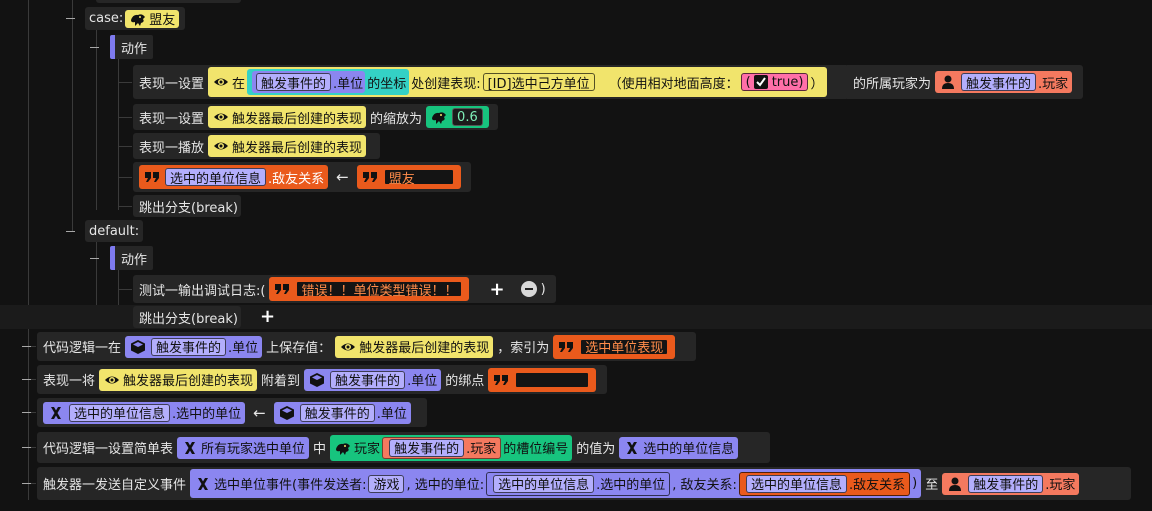 This screenshot has height=511, width=1152. I want to click on assignment-row: 选中的单位信息 .选中的单位 ← 触发事件的 .单位, so click(232, 412).